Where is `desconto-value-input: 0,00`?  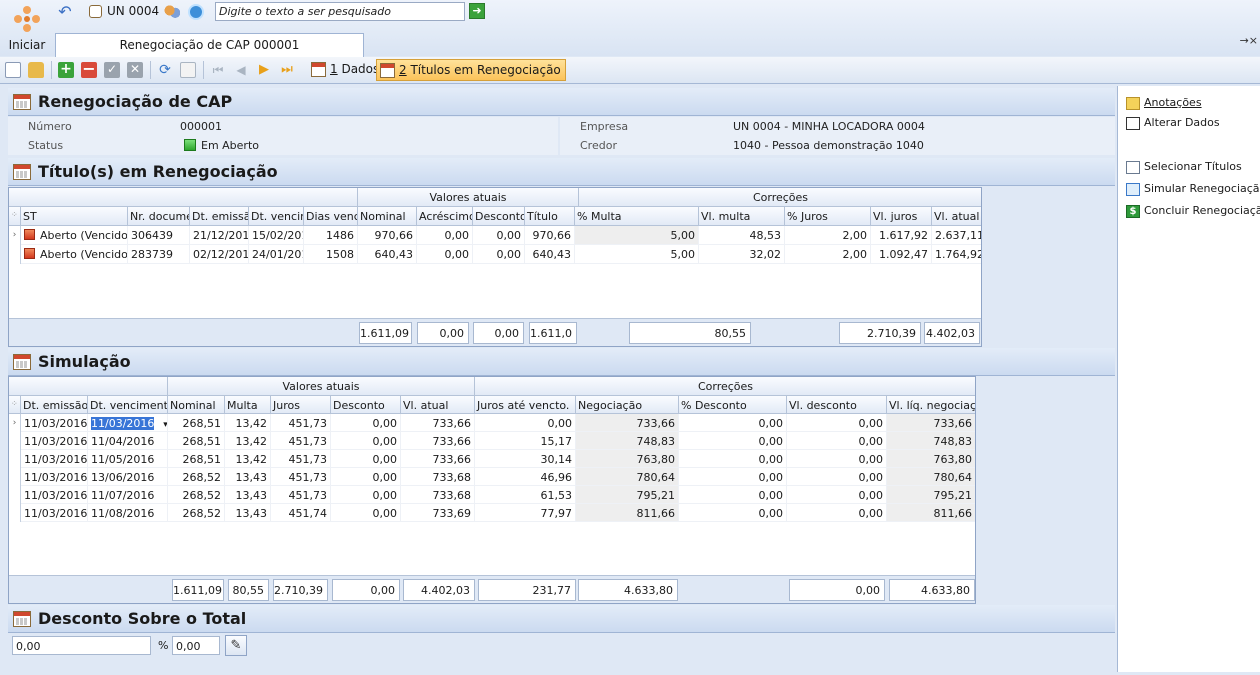 desconto-value-input: 0,00 is located at coordinates (81, 645).